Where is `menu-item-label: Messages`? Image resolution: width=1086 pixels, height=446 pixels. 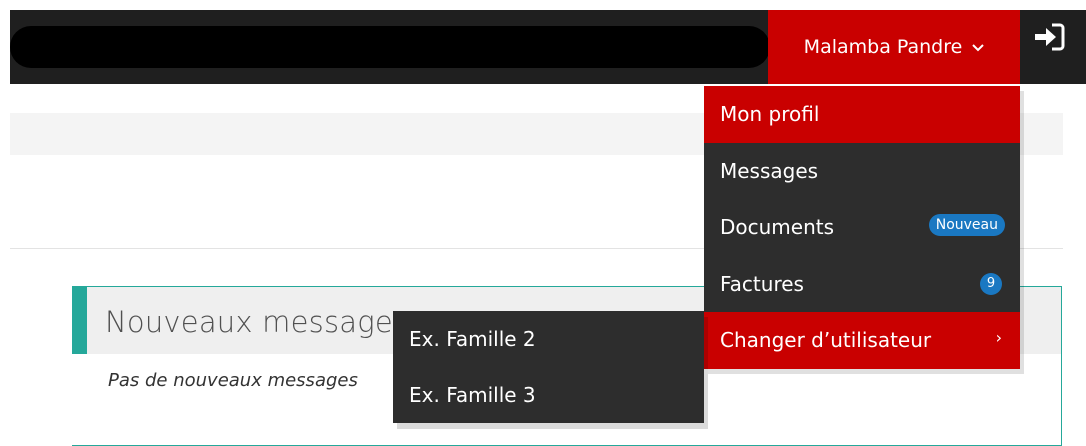 menu-item-label: Messages is located at coordinates (769, 170).